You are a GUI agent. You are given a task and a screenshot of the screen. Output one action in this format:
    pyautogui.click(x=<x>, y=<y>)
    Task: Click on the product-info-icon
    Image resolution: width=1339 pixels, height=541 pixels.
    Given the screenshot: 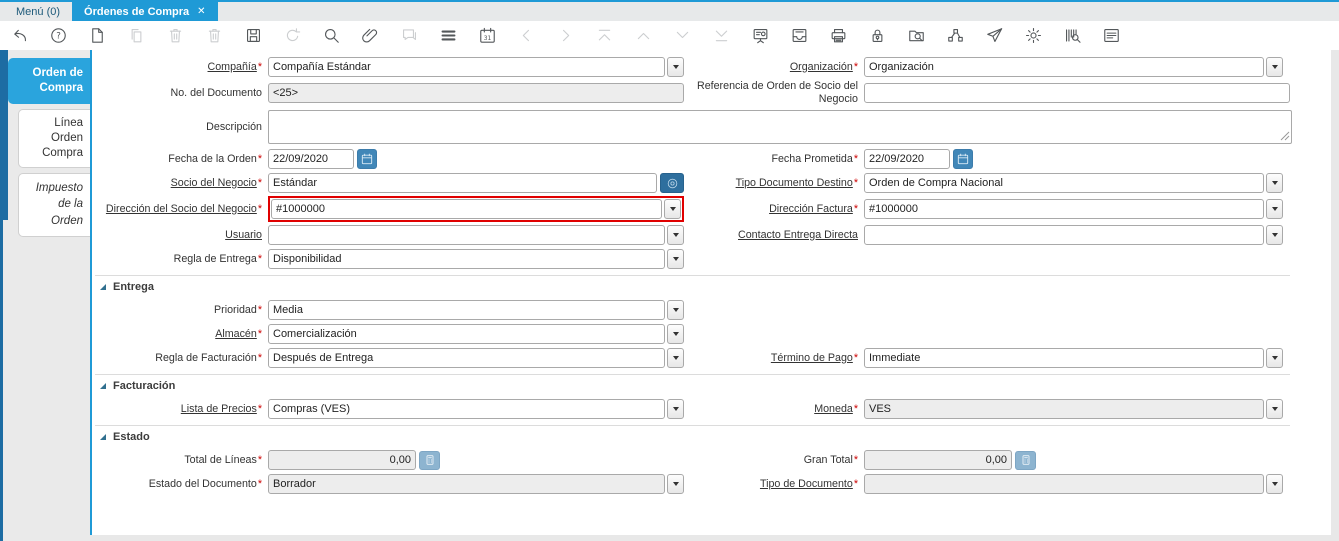 What is the action you would take?
    pyautogui.click(x=1072, y=36)
    